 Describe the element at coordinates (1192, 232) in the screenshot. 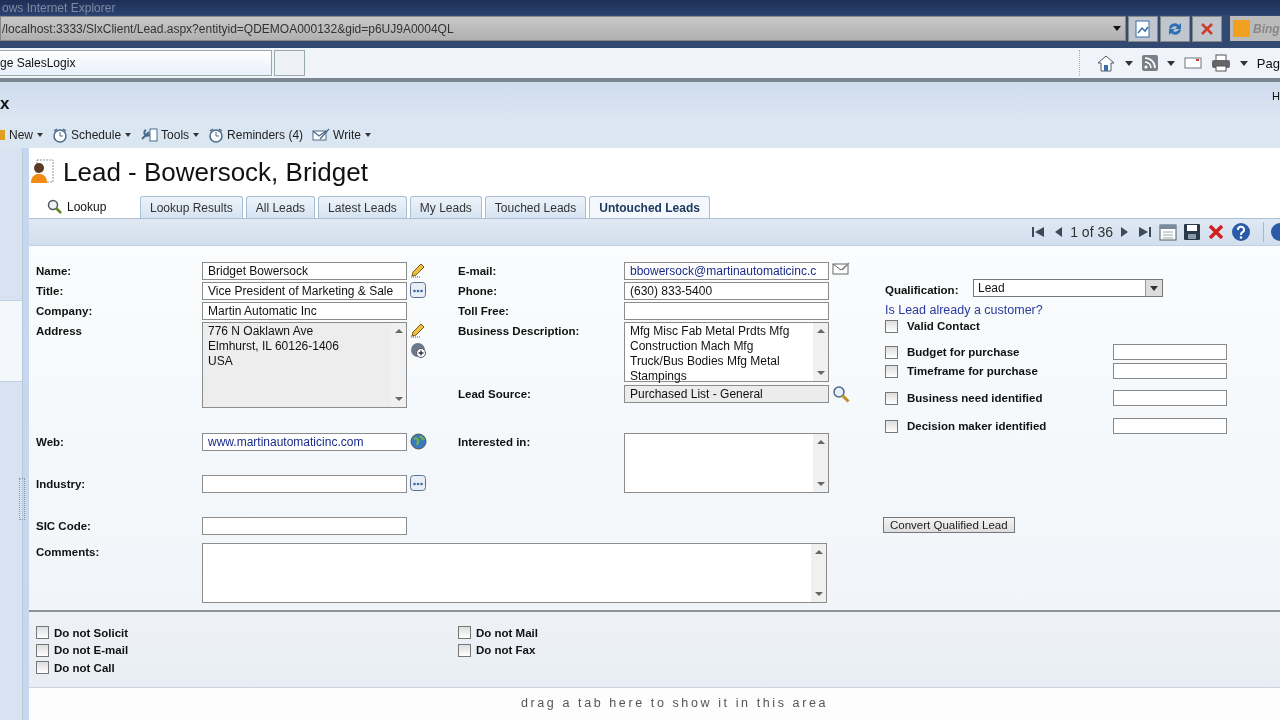

I see `save-icon` at that location.